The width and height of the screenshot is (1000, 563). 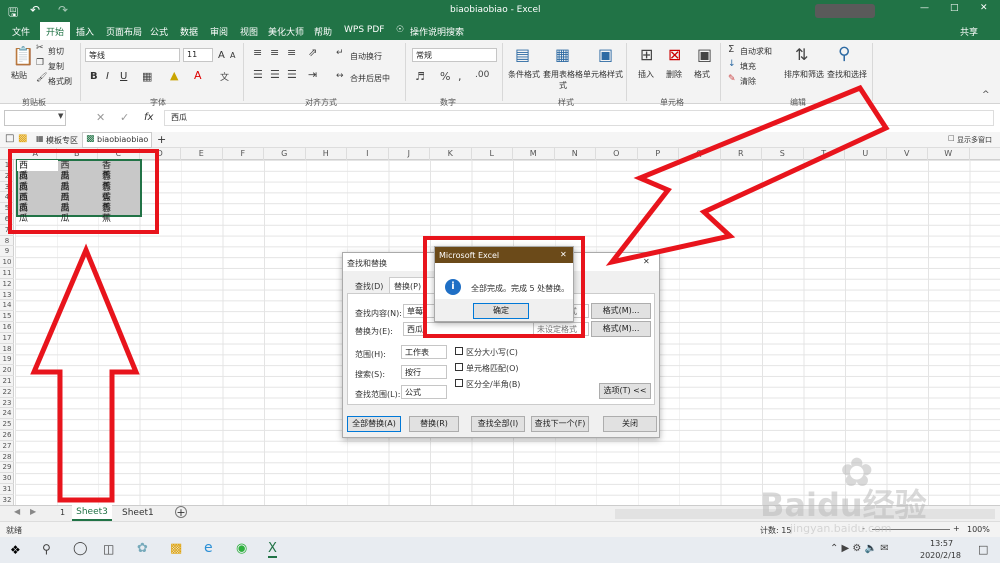 I want to click on font-size-select: 11, so click(x=198, y=55).